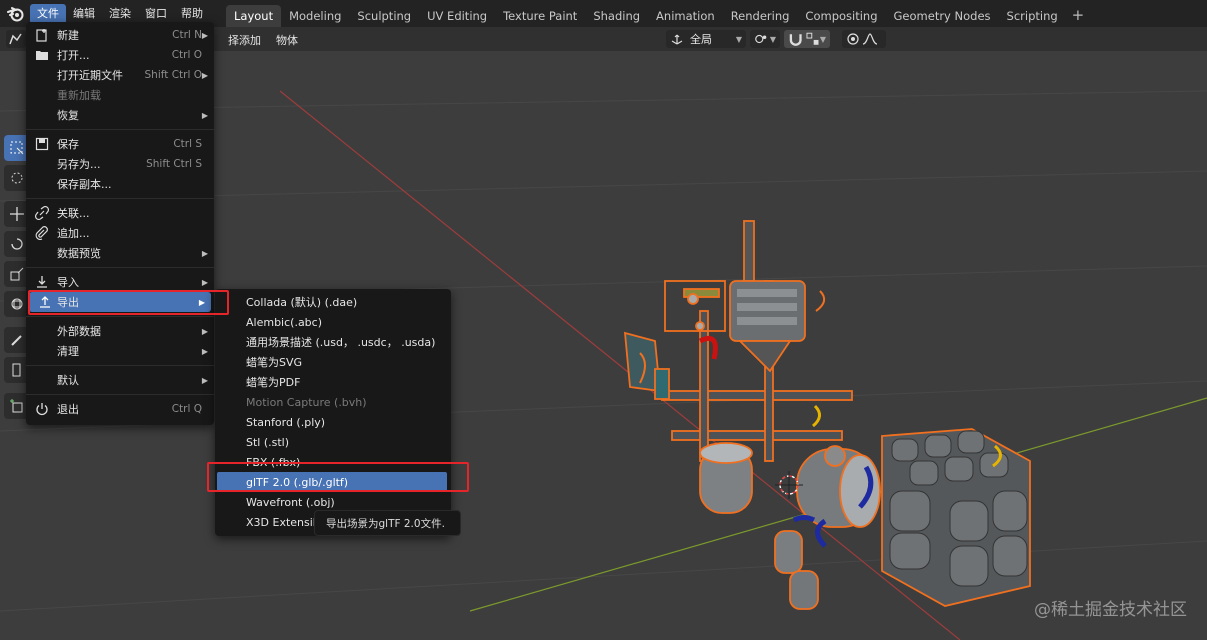  Describe the element at coordinates (738, 39) in the screenshot. I see `chevron-down-icon: ▼` at that location.